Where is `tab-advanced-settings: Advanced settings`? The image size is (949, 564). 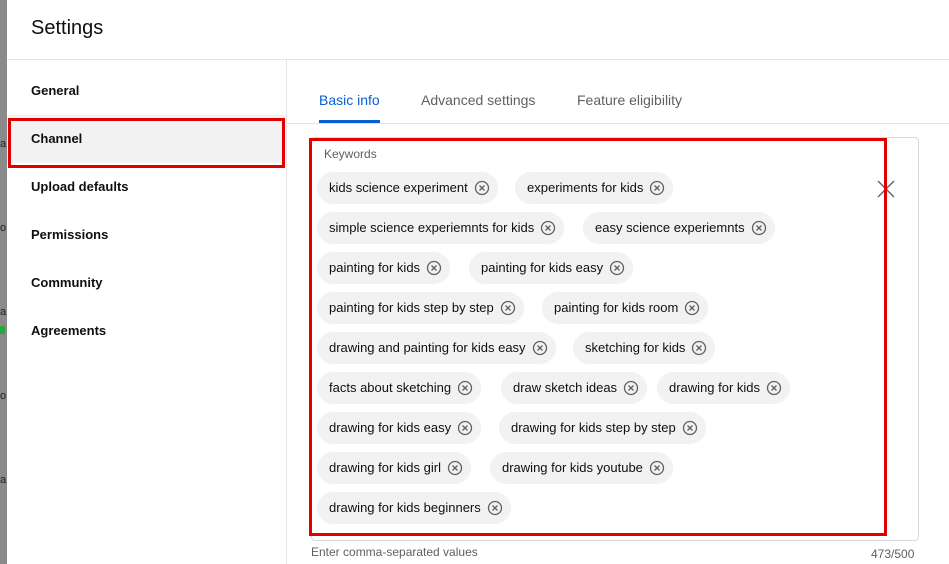 tab-advanced-settings: Advanced settings is located at coordinates (478, 103).